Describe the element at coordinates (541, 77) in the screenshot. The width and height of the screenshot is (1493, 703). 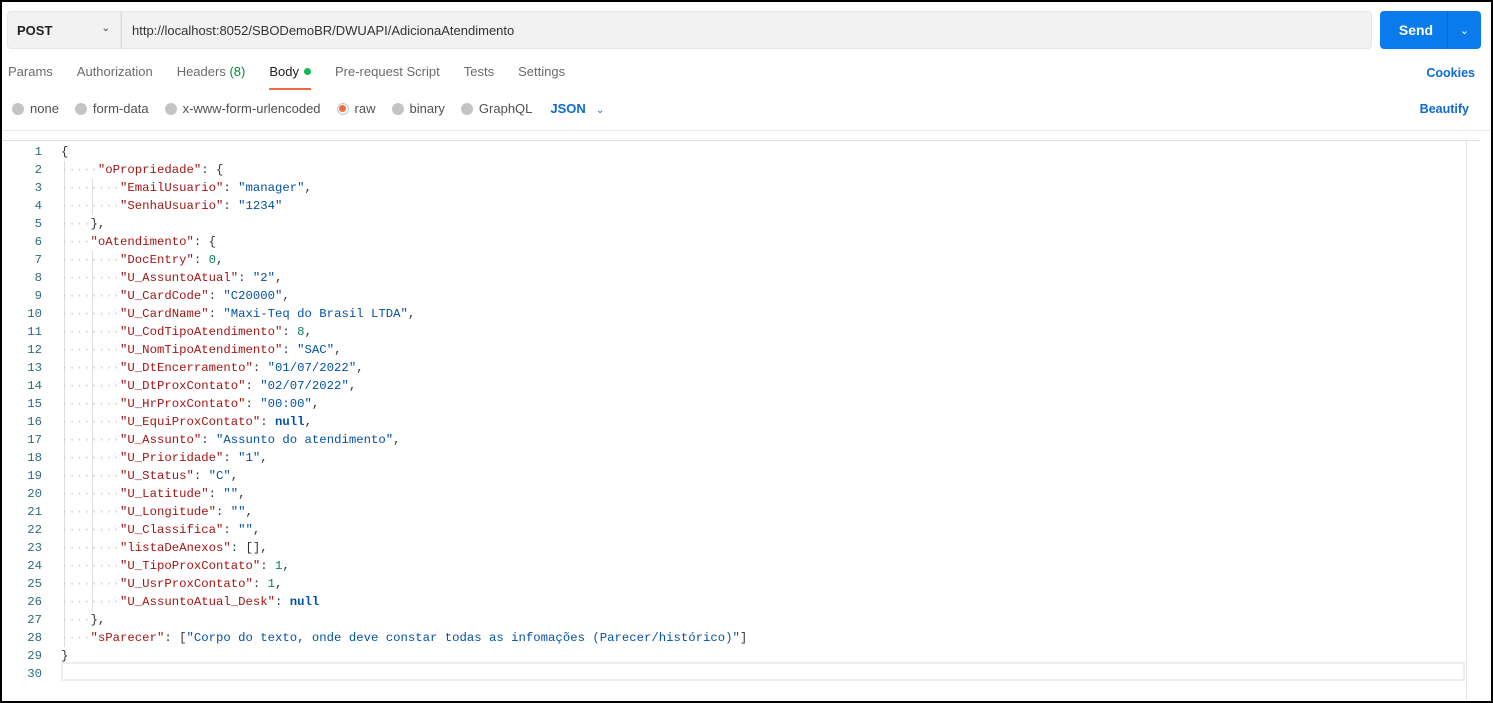
I see `tab-settings: Settings` at that location.